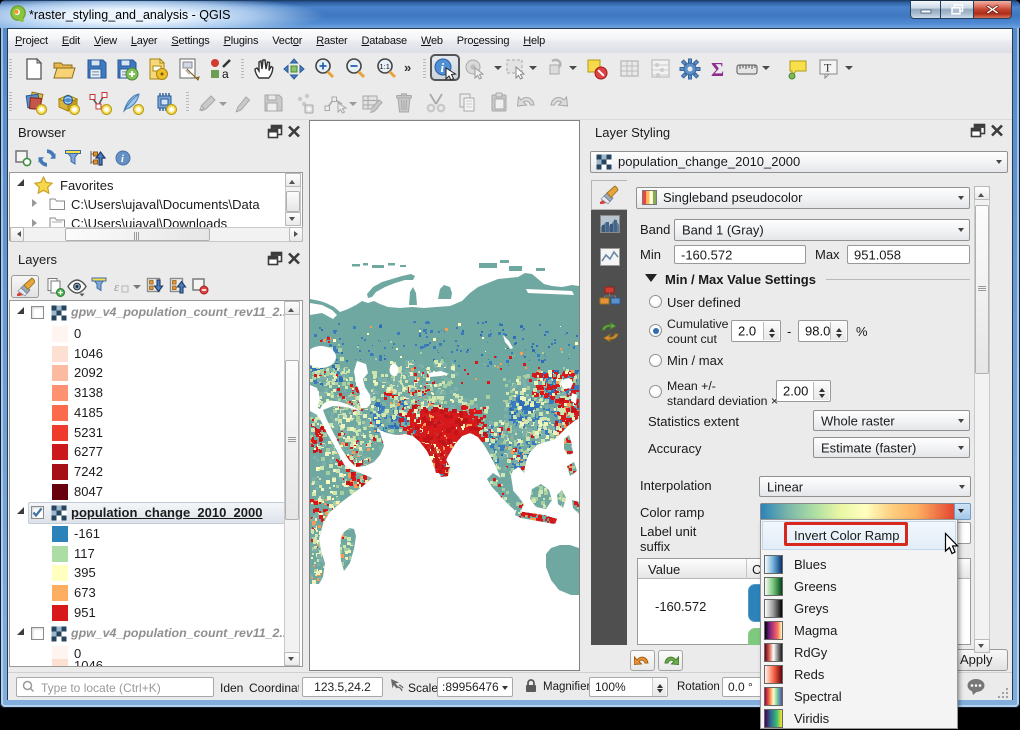  Describe the element at coordinates (828, 68) in the screenshot. I see `svg-text: T` at that location.